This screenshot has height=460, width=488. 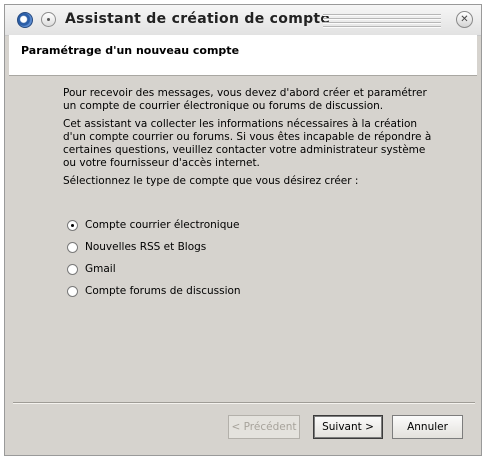 I want to click on option-label: Compte forums de discussion, so click(x=163, y=291).